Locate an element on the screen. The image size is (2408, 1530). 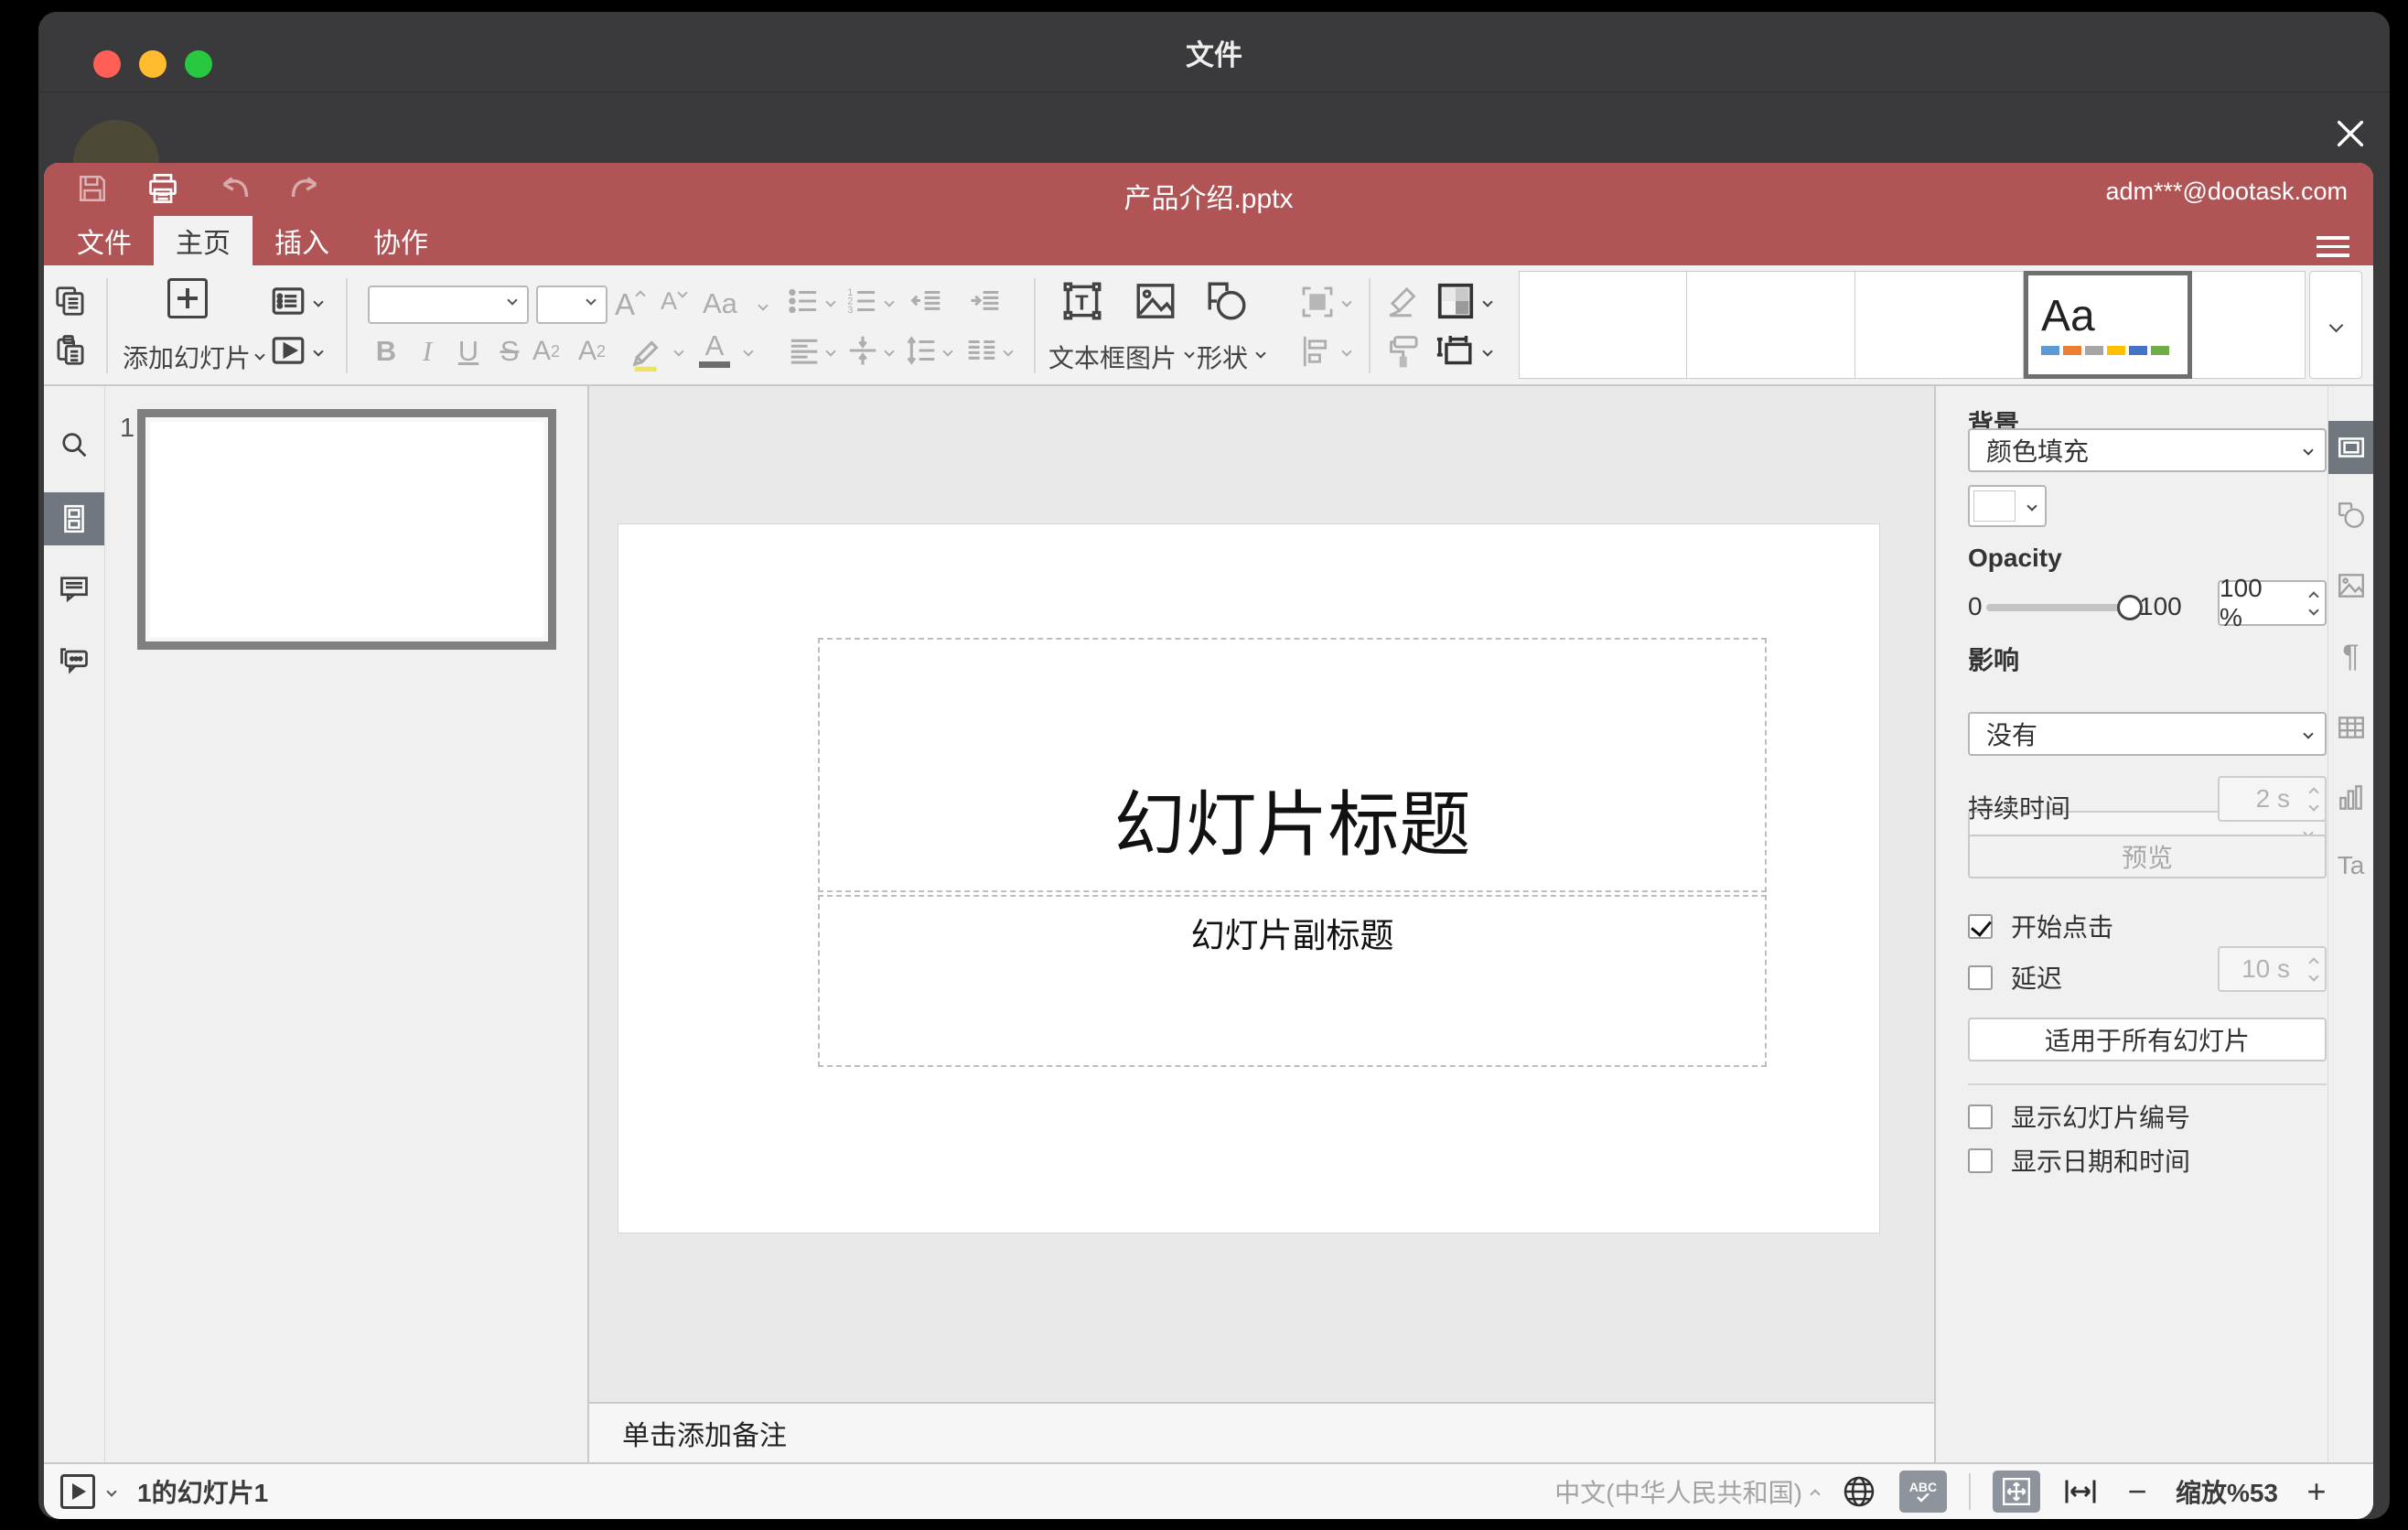
columns-chevron-icon is located at coordinates (1008, 351).